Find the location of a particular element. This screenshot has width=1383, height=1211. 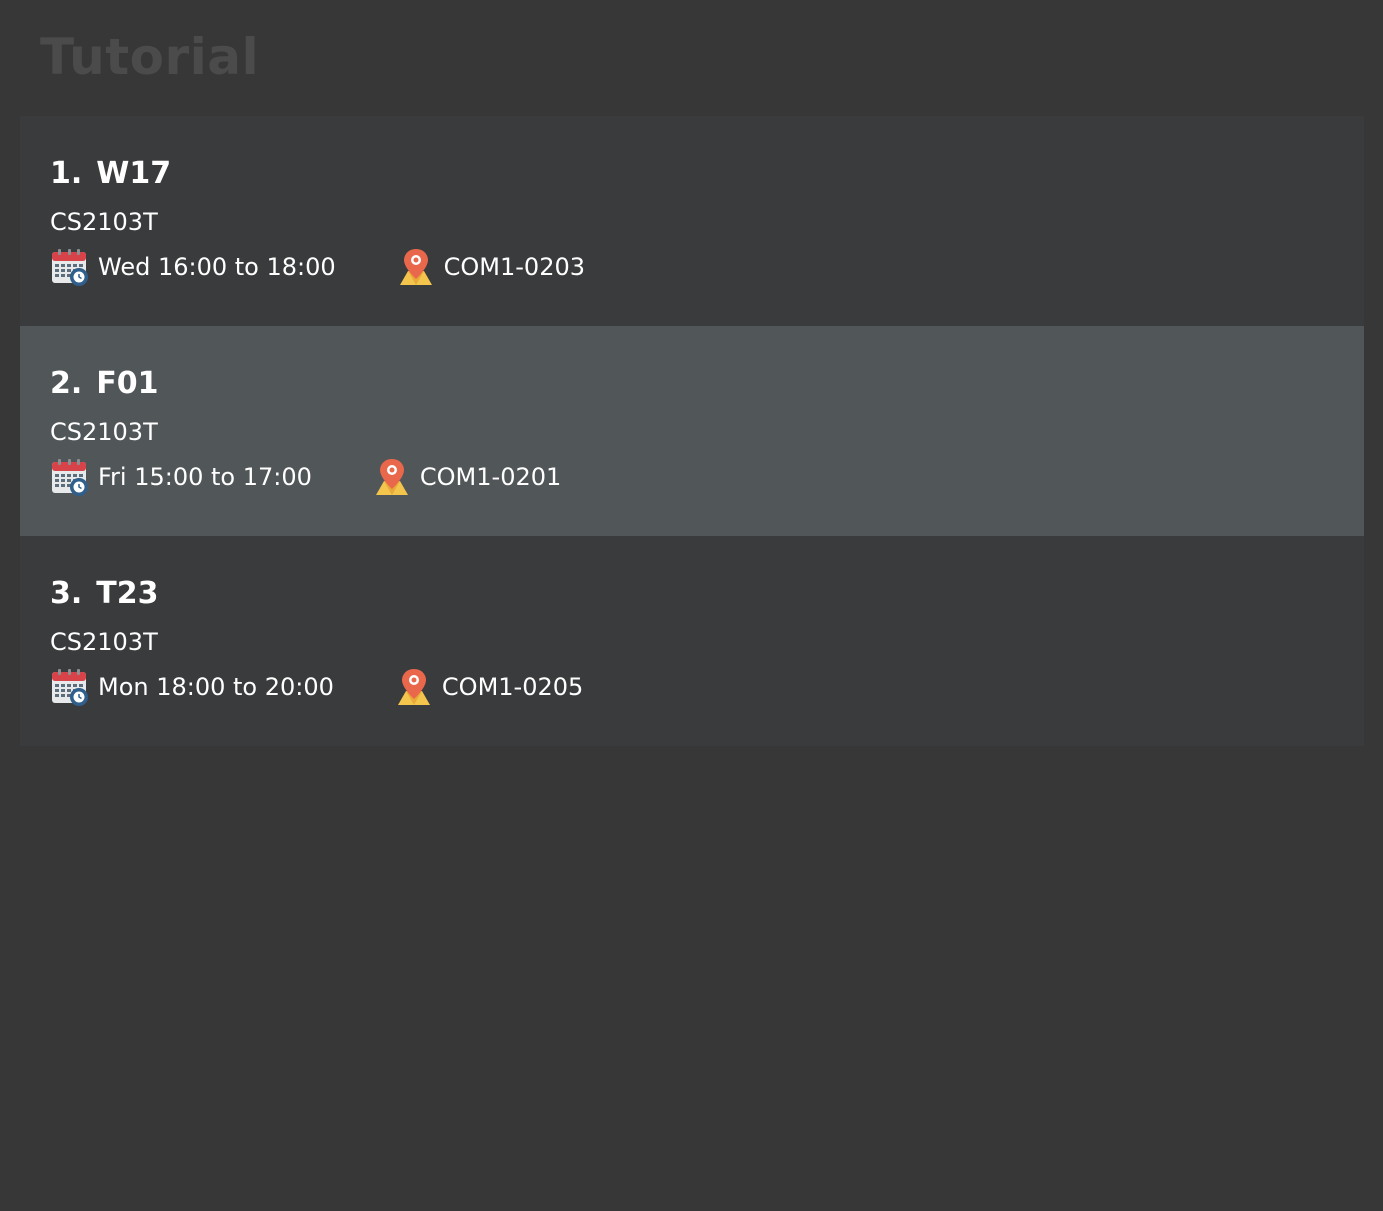

tutorial-card-header: 3. T23 is located at coordinates (104, 594).